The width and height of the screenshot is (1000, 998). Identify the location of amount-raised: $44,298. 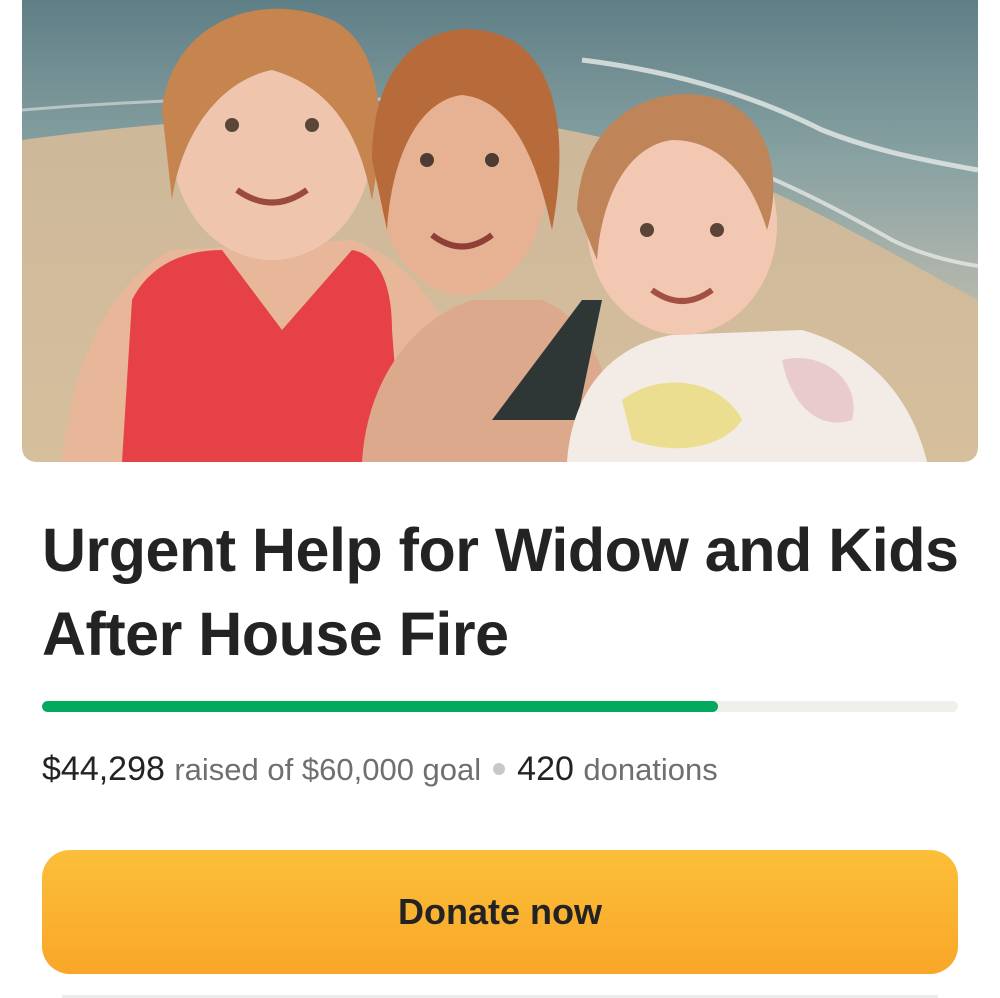
(103, 769).